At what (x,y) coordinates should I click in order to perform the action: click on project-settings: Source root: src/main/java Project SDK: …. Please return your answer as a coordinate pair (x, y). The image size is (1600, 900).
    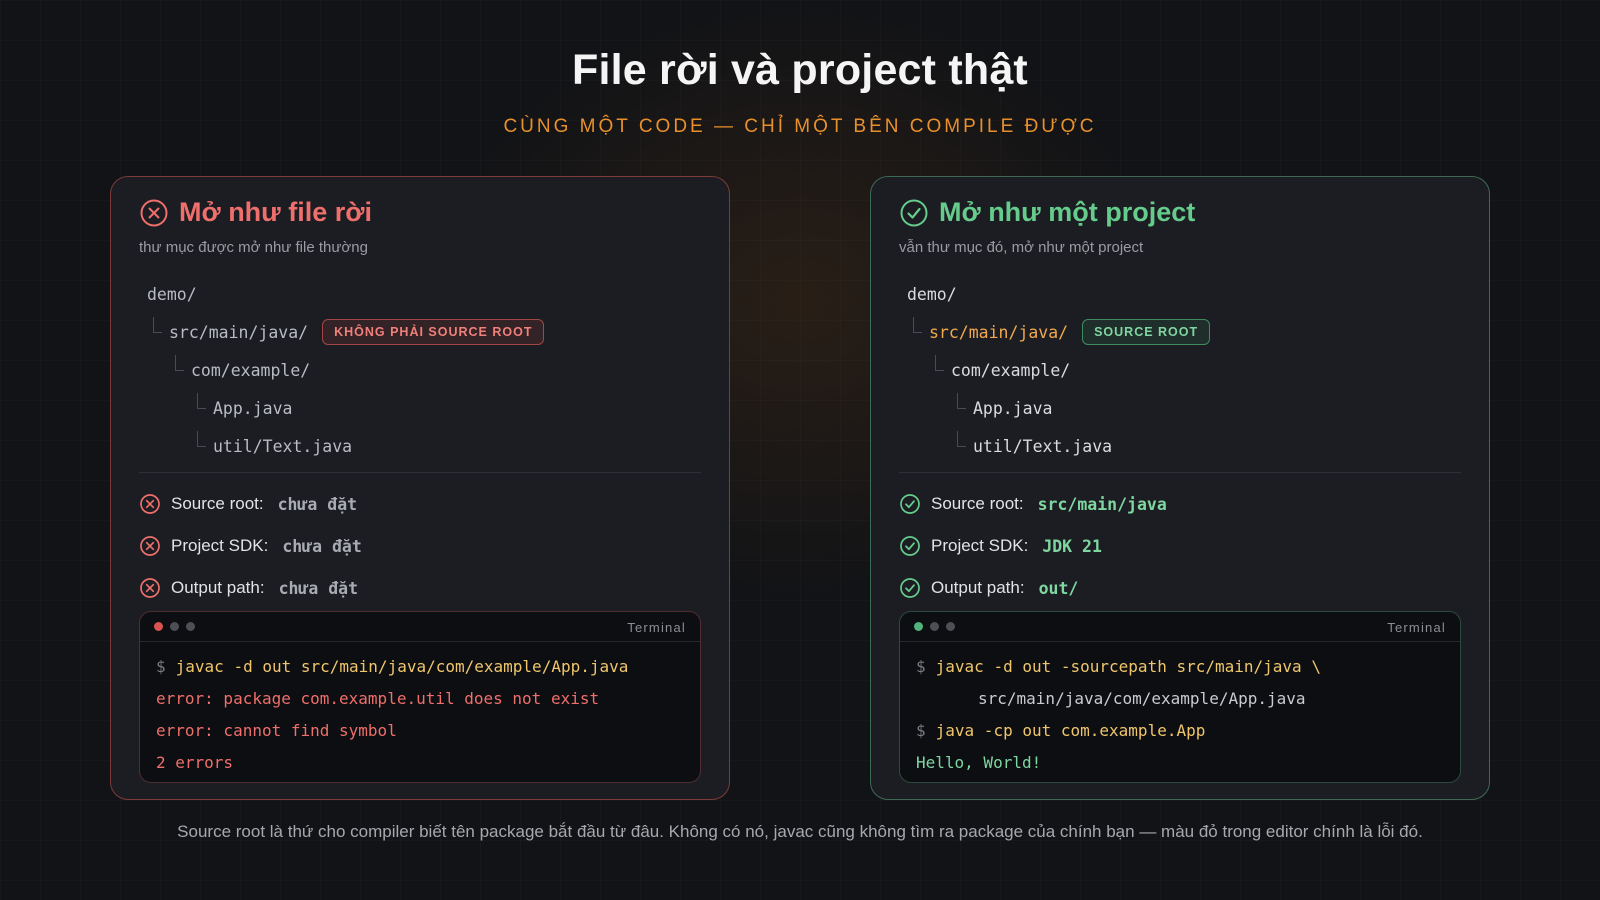
    Looking at the image, I should click on (1033, 546).